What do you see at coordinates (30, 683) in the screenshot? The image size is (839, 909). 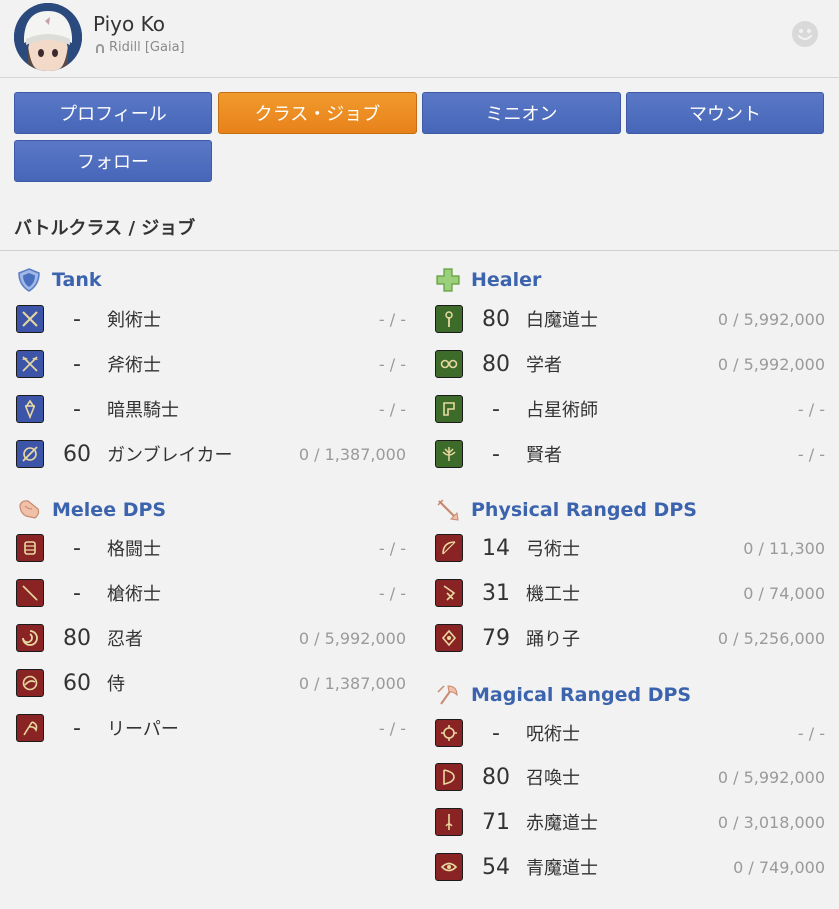 I see `samurai-icon` at bounding box center [30, 683].